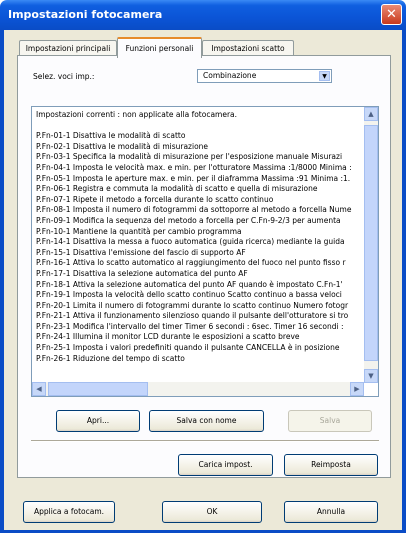 The image size is (406, 533). I want to click on tab-label: Funzioni personali, so click(159, 48).